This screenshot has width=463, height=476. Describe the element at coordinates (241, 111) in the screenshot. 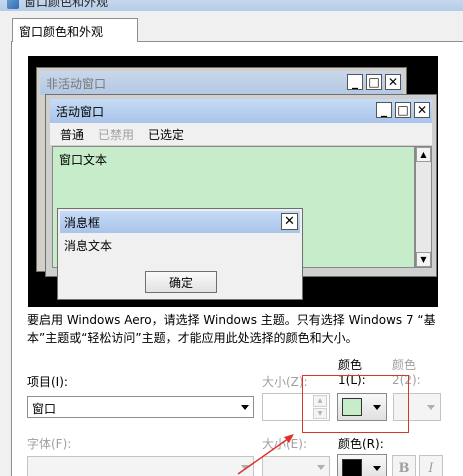

I see `active-window-caption: 活动窗口 _ □ ✕` at that location.